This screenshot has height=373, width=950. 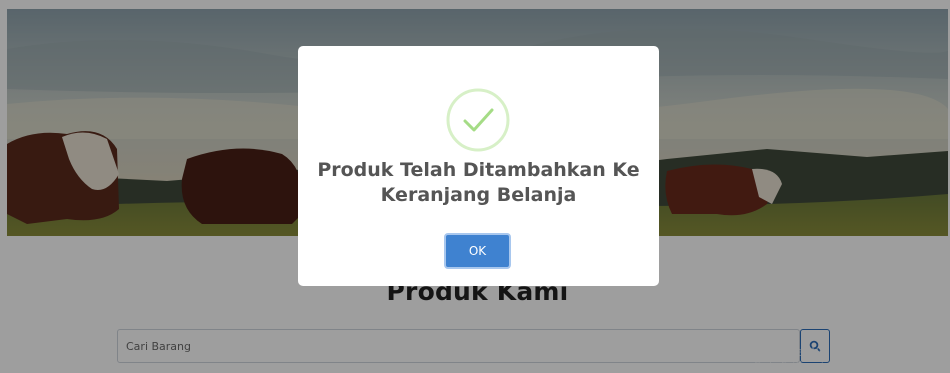 What do you see at coordinates (478, 120) in the screenshot?
I see `checkmark-icon` at bounding box center [478, 120].